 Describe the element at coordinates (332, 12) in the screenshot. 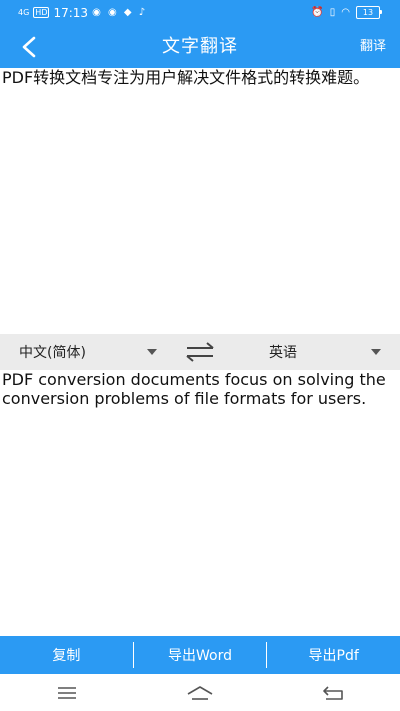

I see `vibrate-icon: ▯` at that location.